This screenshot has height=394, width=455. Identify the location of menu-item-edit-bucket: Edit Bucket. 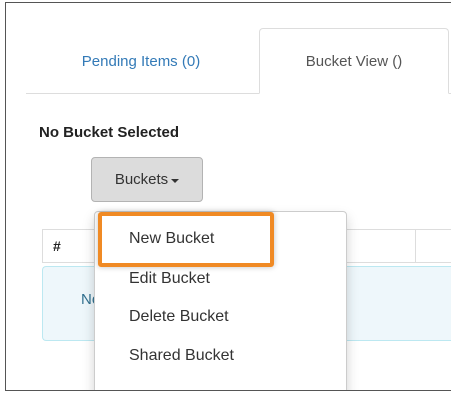
(220, 279).